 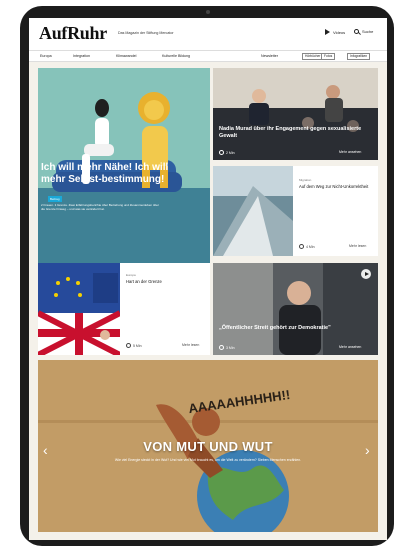 What do you see at coordinates (126, 56) in the screenshot?
I see `nav-item-klimawandel: Klimawandel` at bounding box center [126, 56].